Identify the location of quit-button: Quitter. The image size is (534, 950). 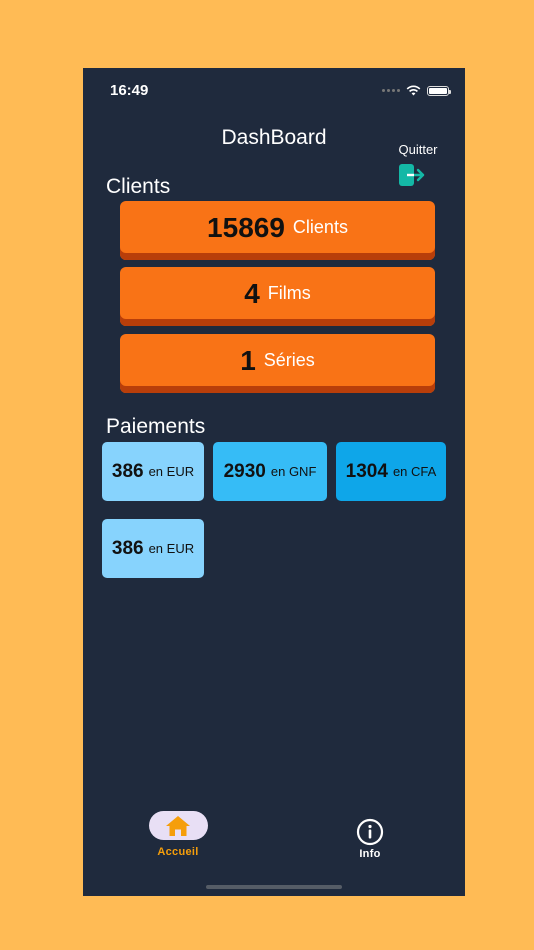
(418, 164).